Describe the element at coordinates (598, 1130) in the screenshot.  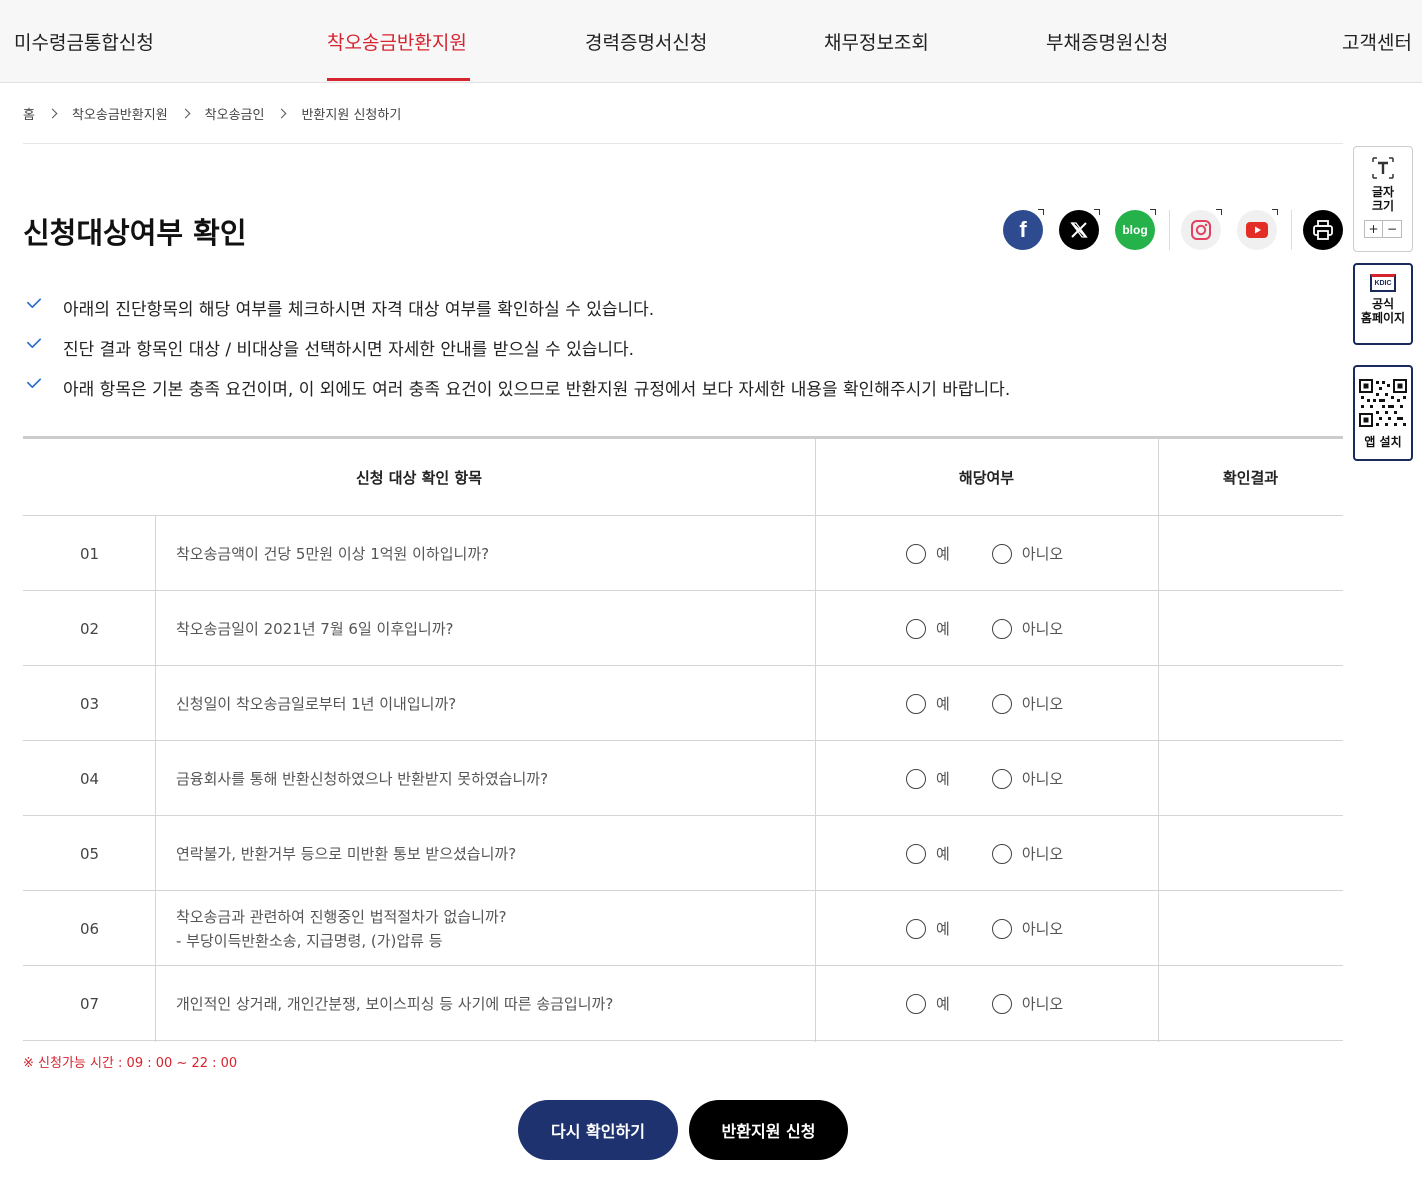
I see `recheck-button: 다시 확인하기` at that location.